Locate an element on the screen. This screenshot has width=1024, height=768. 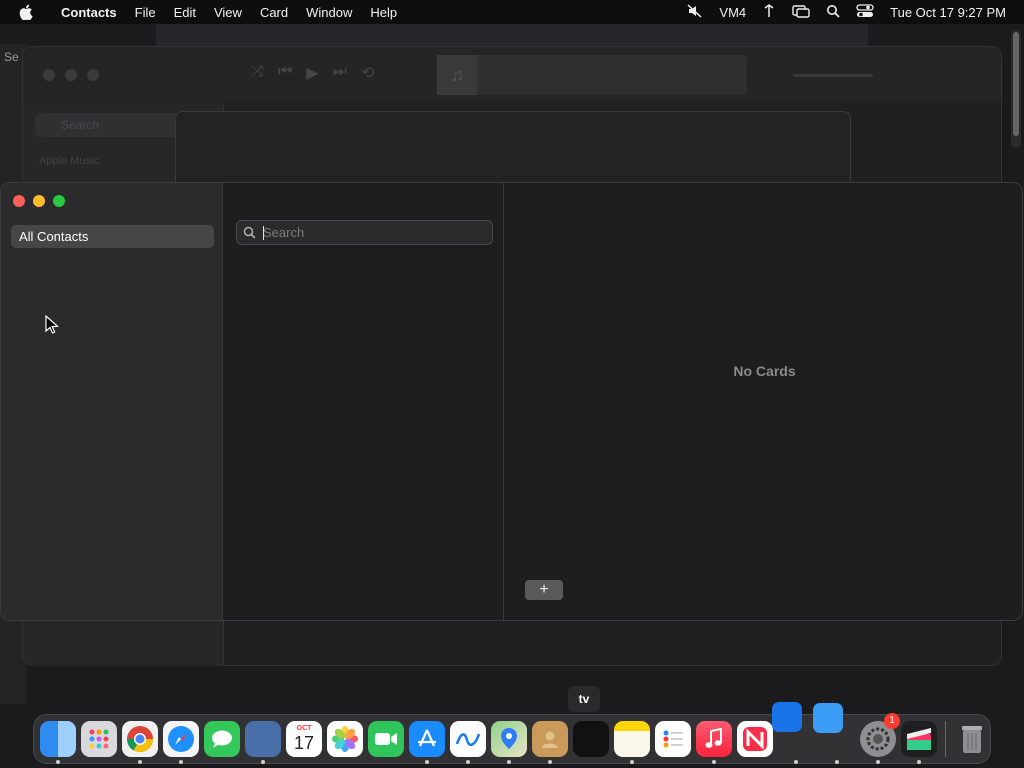
trash-icon is located at coordinates (972, 739).